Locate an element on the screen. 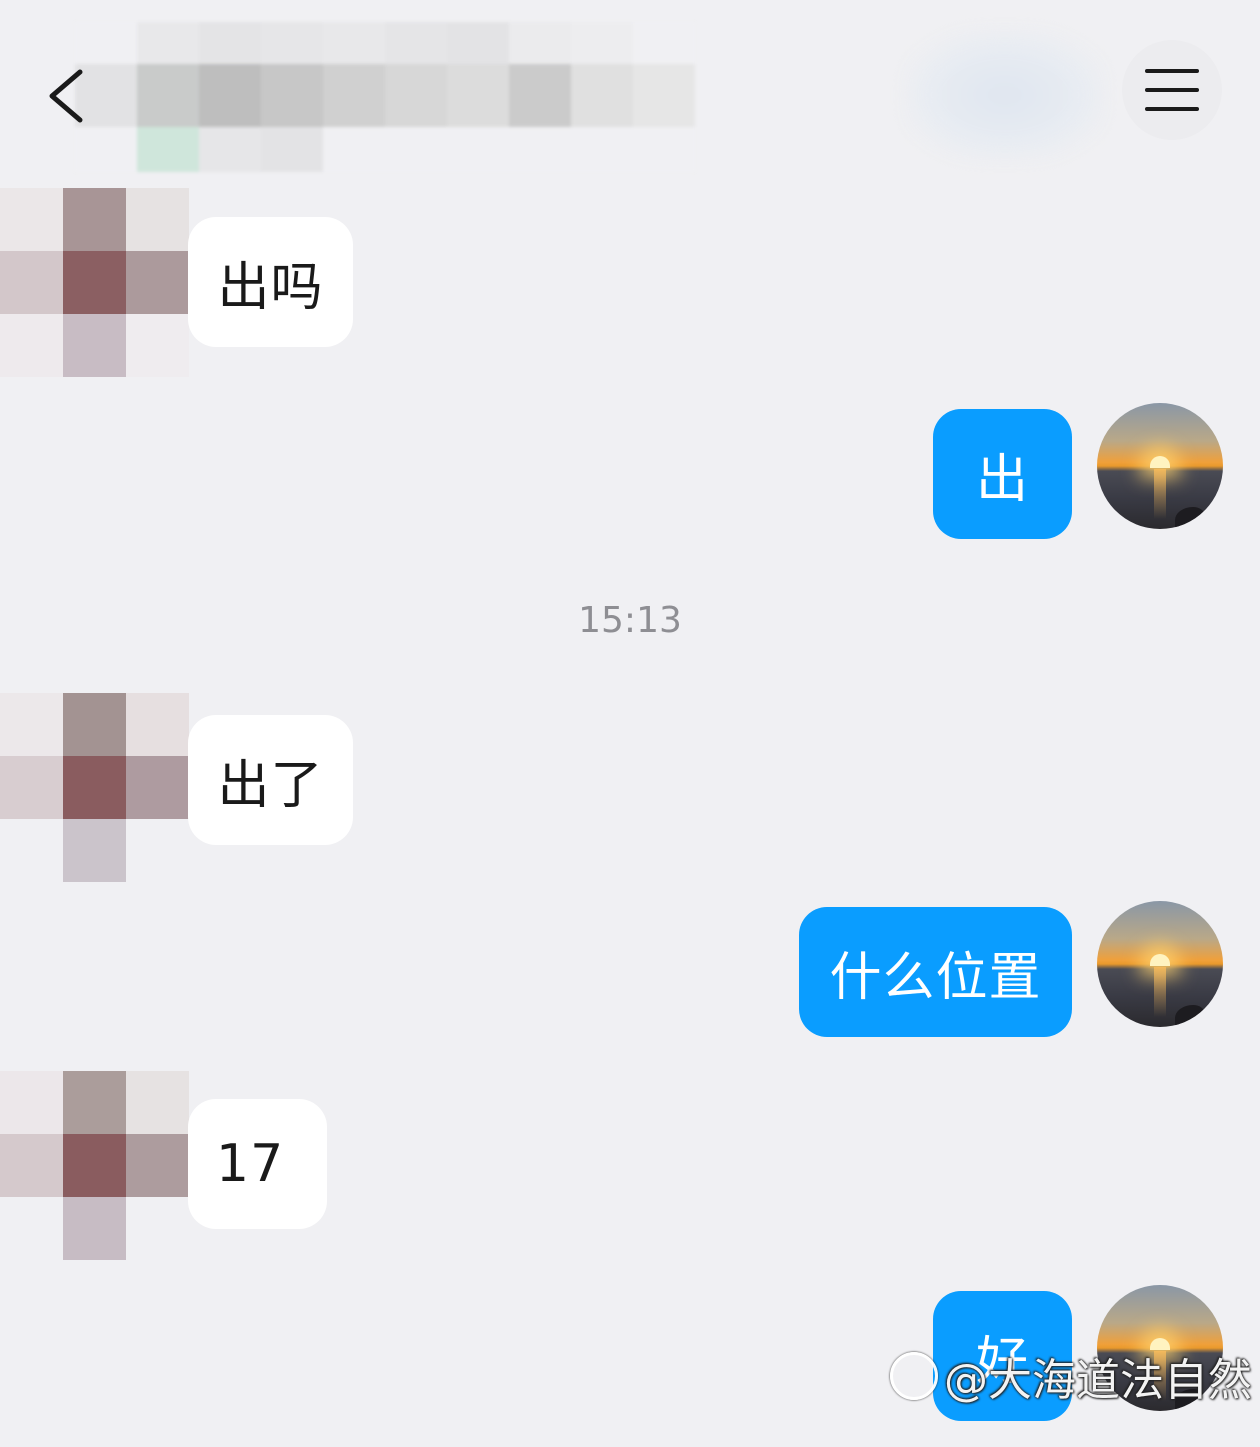 This screenshot has width=1260, height=1447. message-text: 出吗 is located at coordinates (270, 287).